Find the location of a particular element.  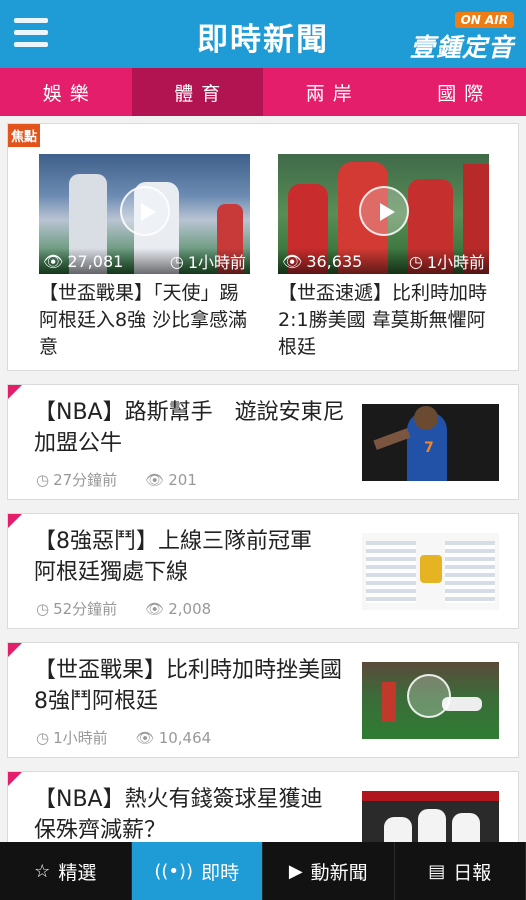

view-count: 201 is located at coordinates (182, 479).